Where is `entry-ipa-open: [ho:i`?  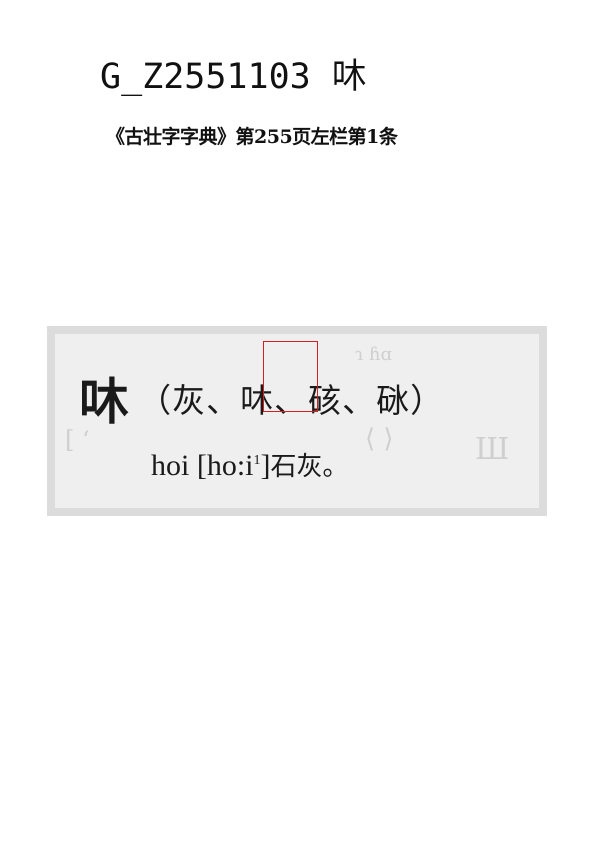 entry-ipa-open: [ho:i is located at coordinates (225, 465).